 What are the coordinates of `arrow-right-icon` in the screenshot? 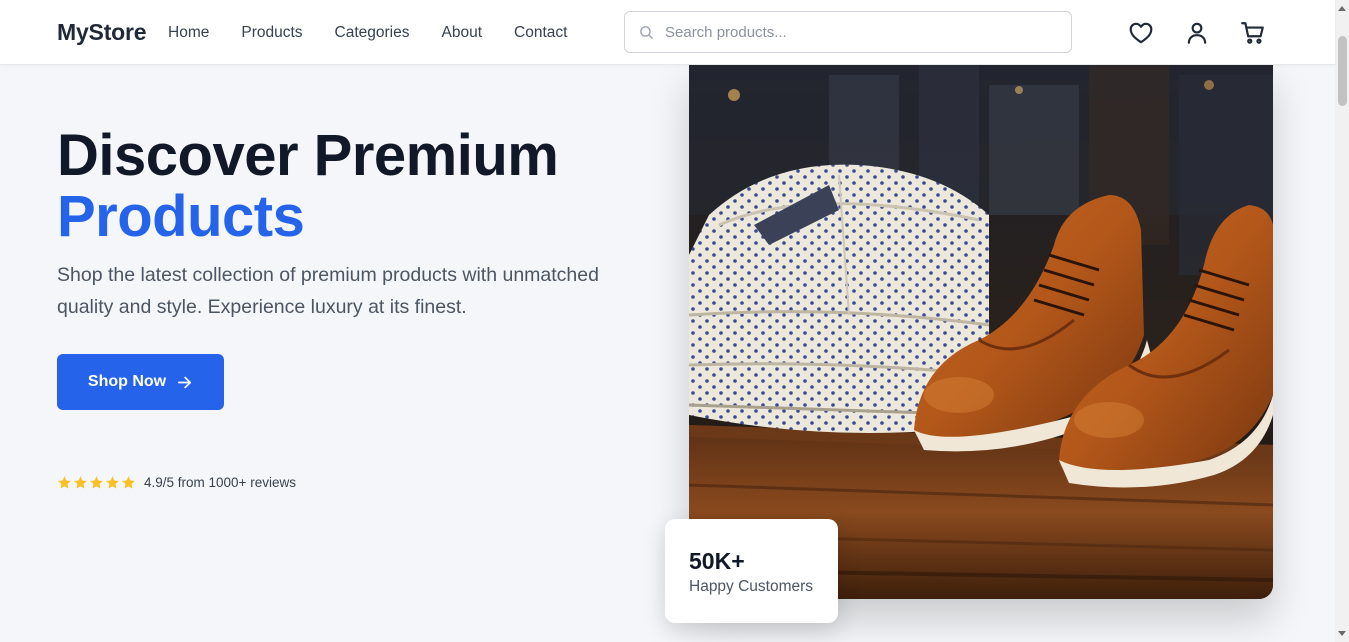 It's located at (185, 382).